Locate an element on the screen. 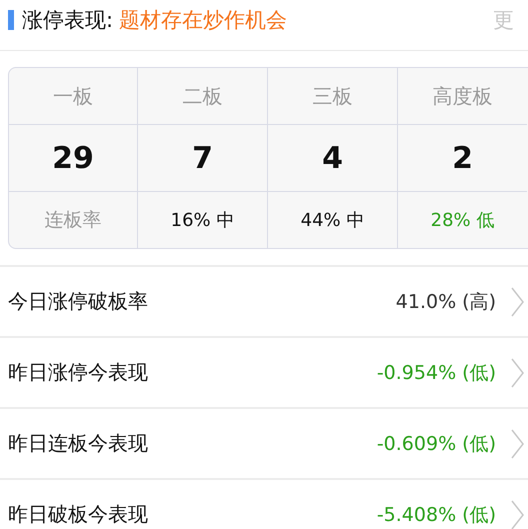 The image size is (528, 529). table-cell: 2 is located at coordinates (462, 157).